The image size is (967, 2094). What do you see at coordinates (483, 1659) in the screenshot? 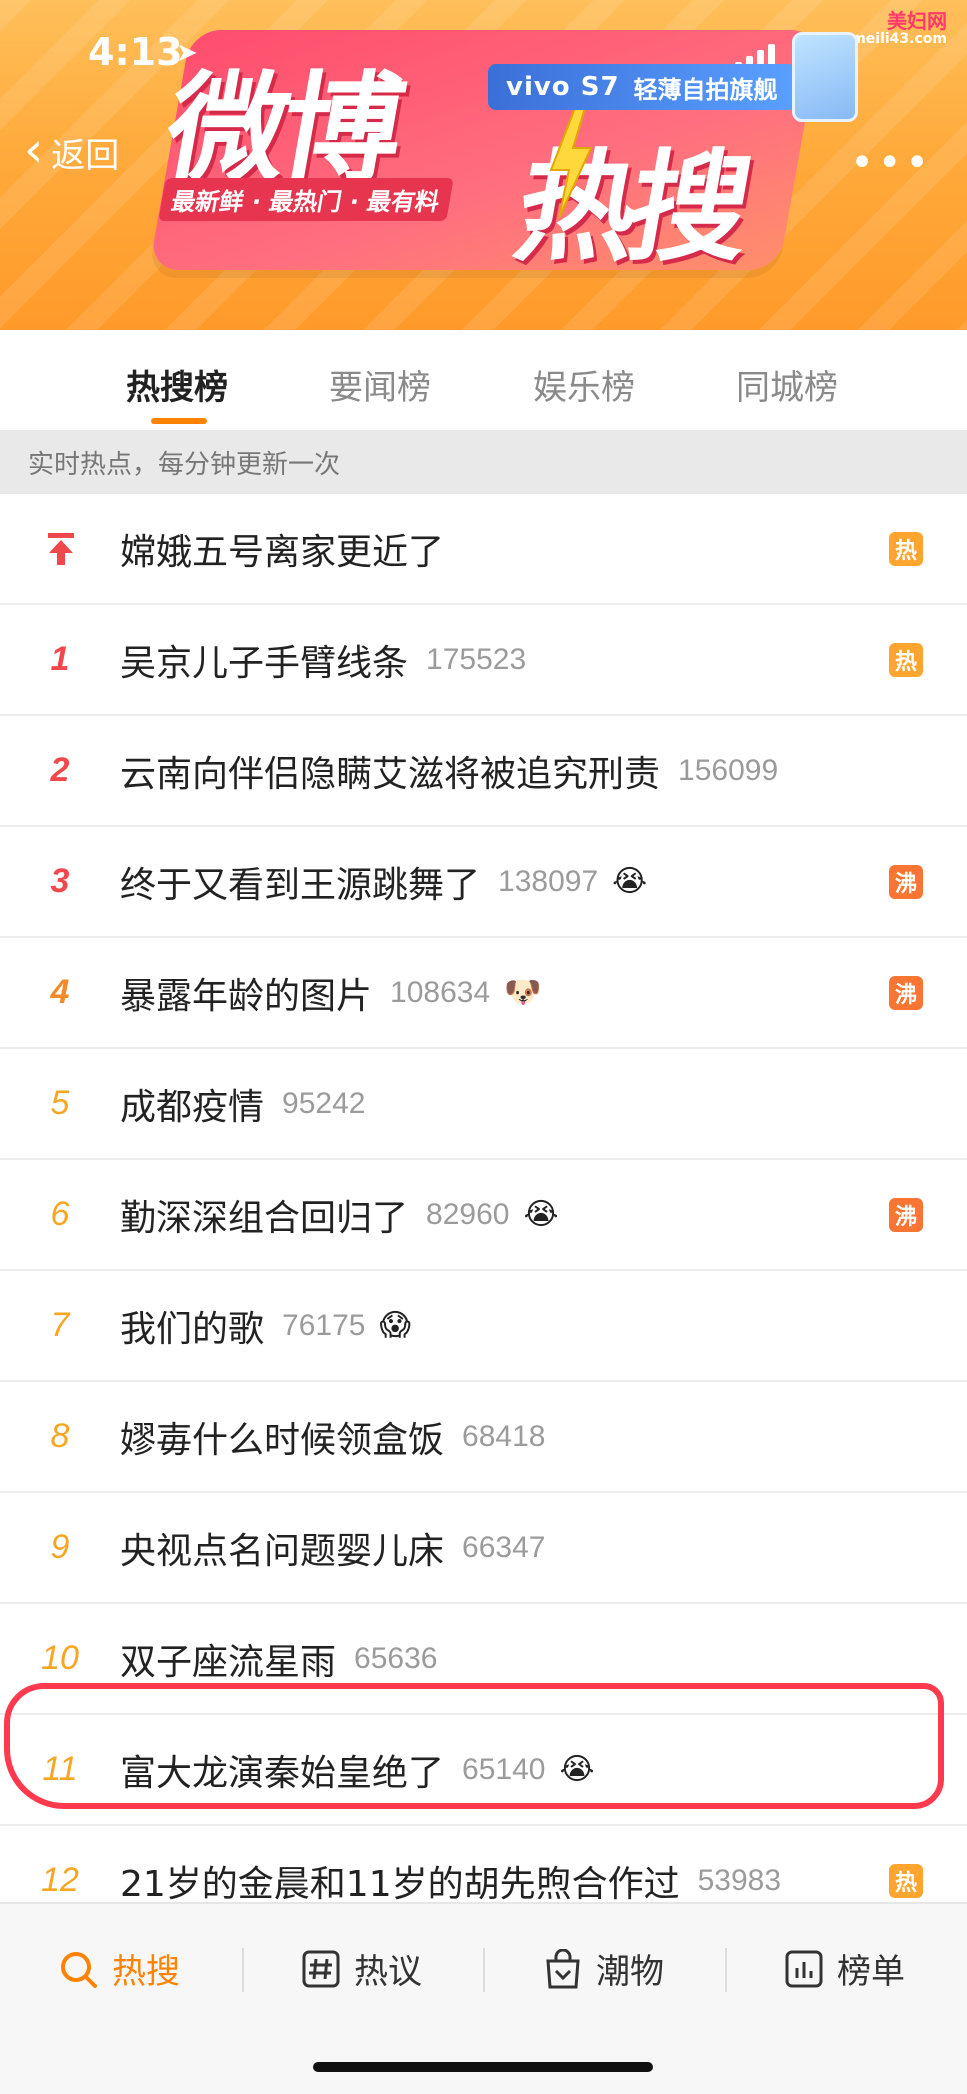
I see `list-item: 10 双子座流星雨 65636` at bounding box center [483, 1659].